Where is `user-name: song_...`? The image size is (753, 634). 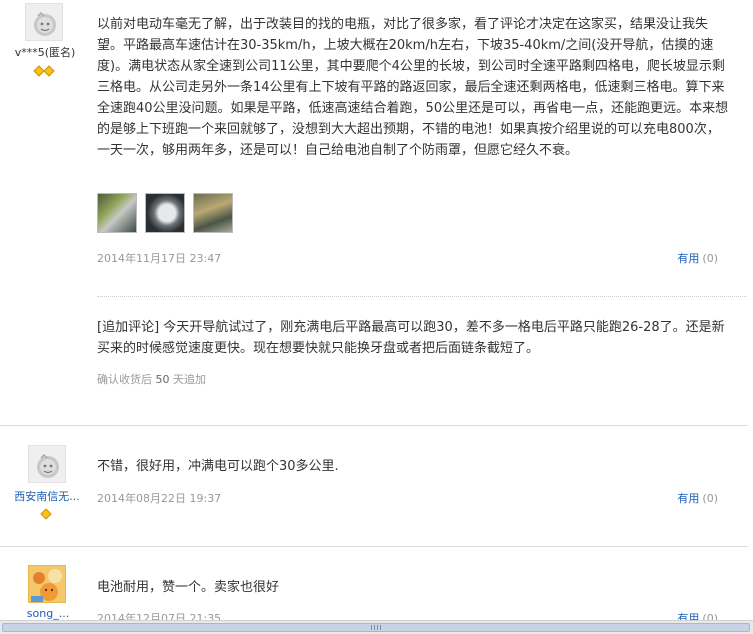
user-name: song_... is located at coordinates (48, 613).